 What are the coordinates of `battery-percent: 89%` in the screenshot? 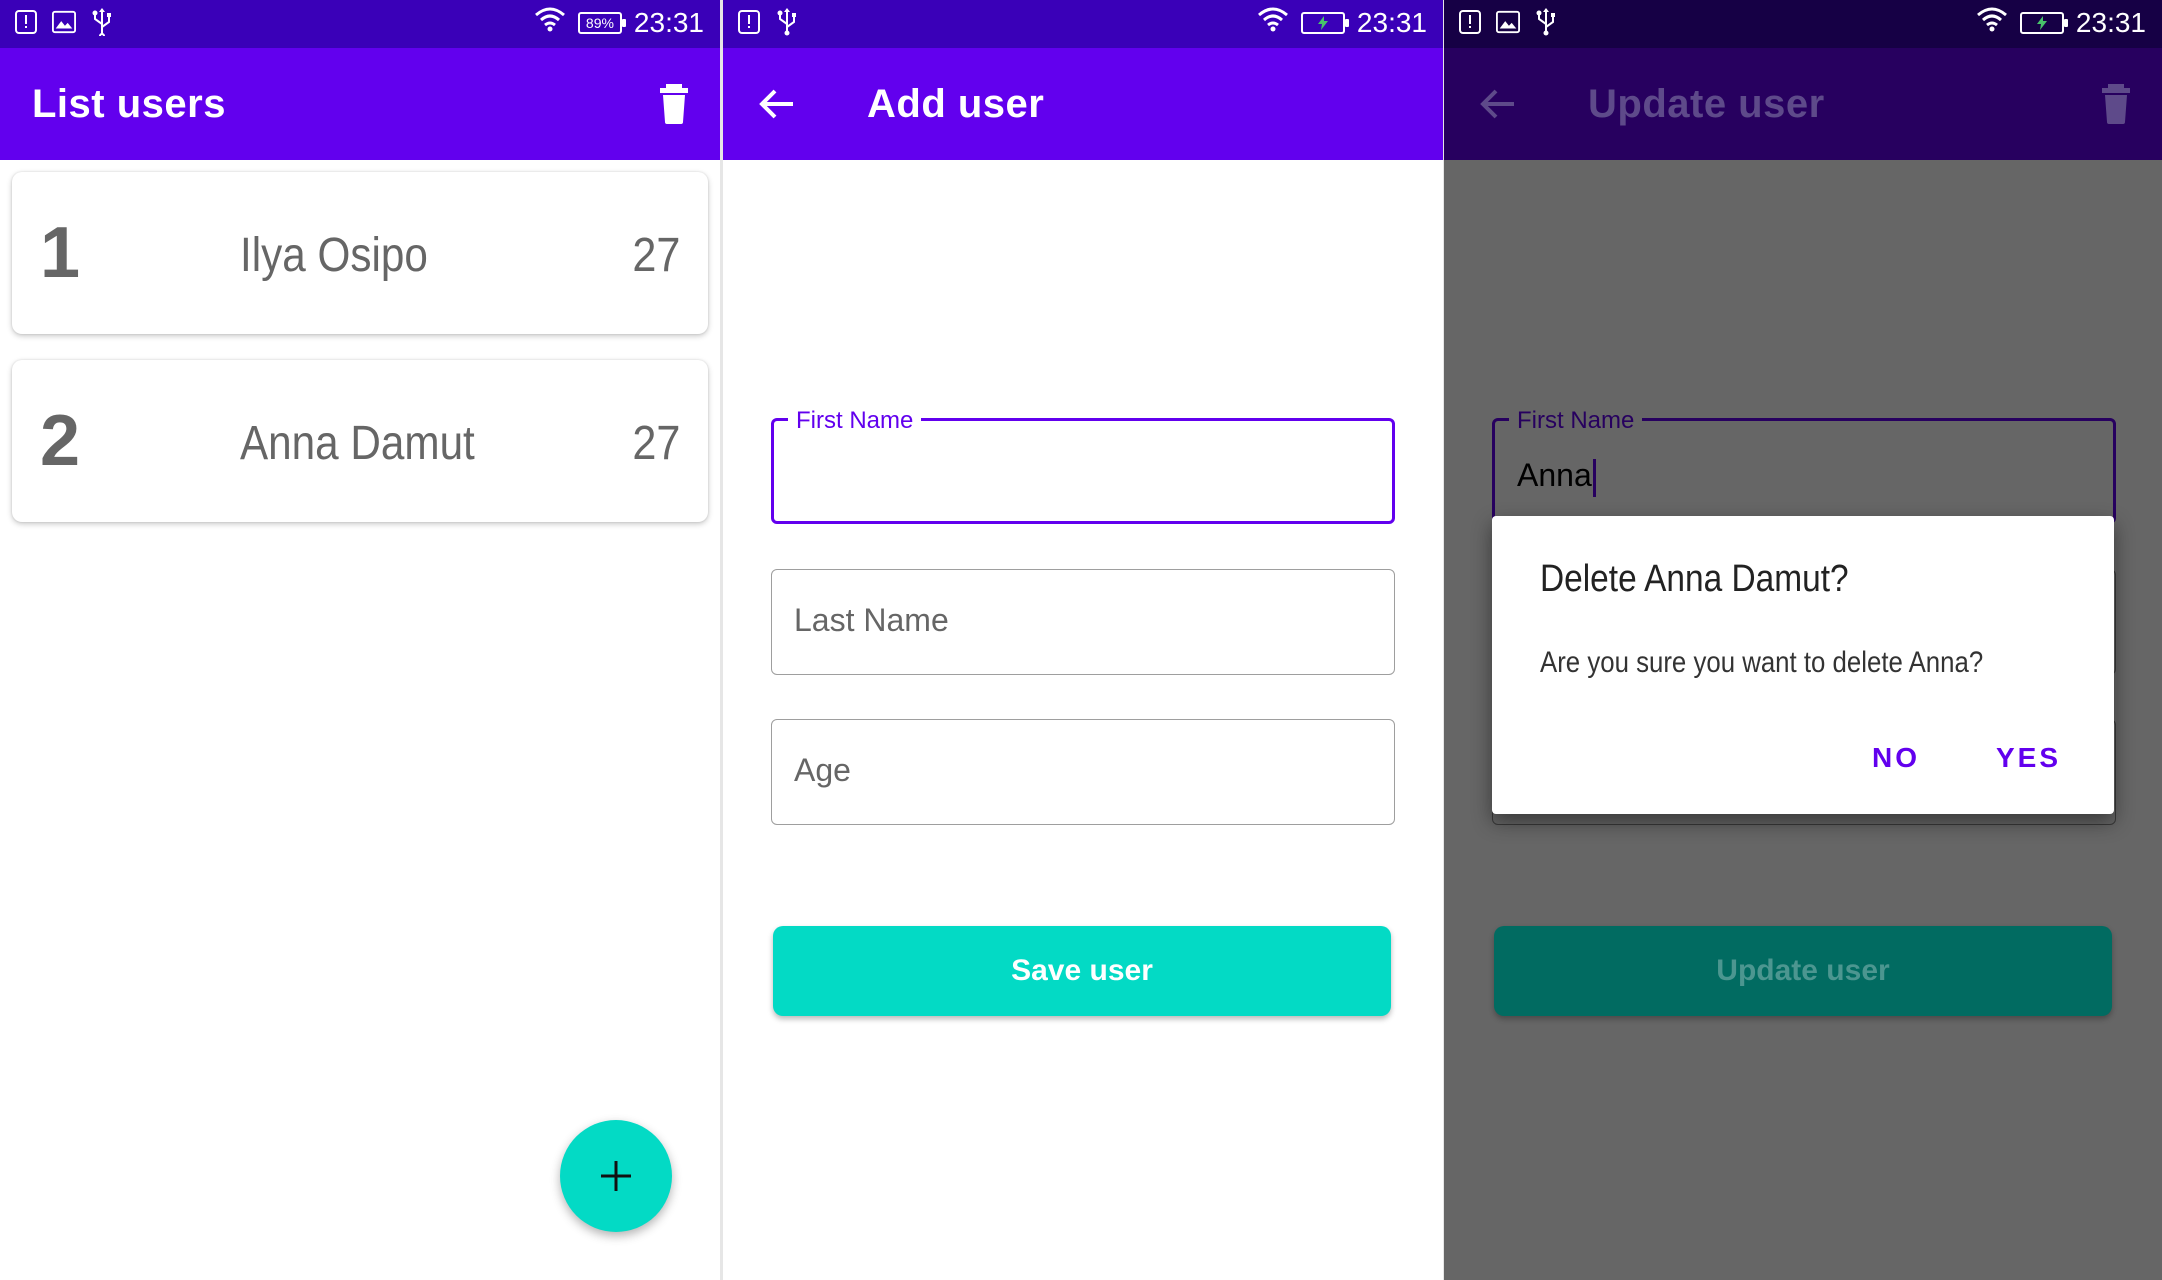 It's located at (599, 22).